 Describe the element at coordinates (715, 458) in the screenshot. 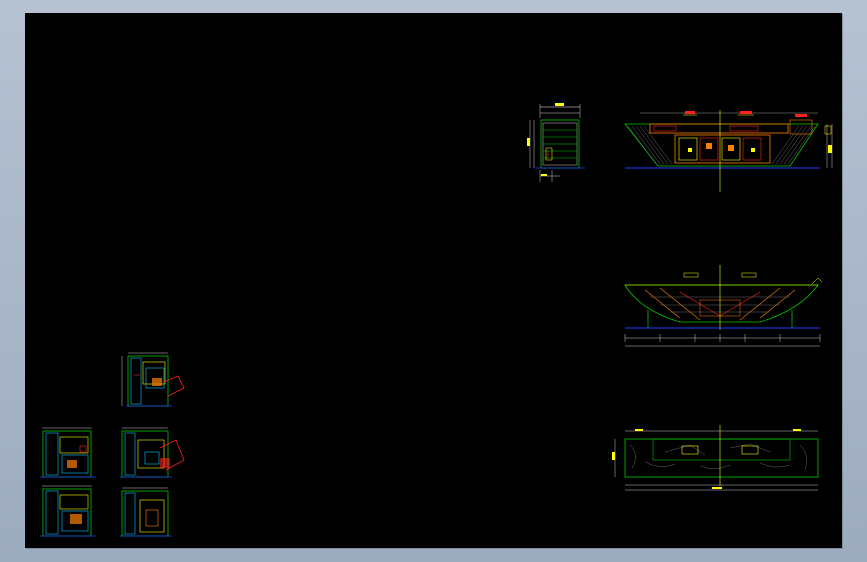

I see `plan-view-drawing` at that location.